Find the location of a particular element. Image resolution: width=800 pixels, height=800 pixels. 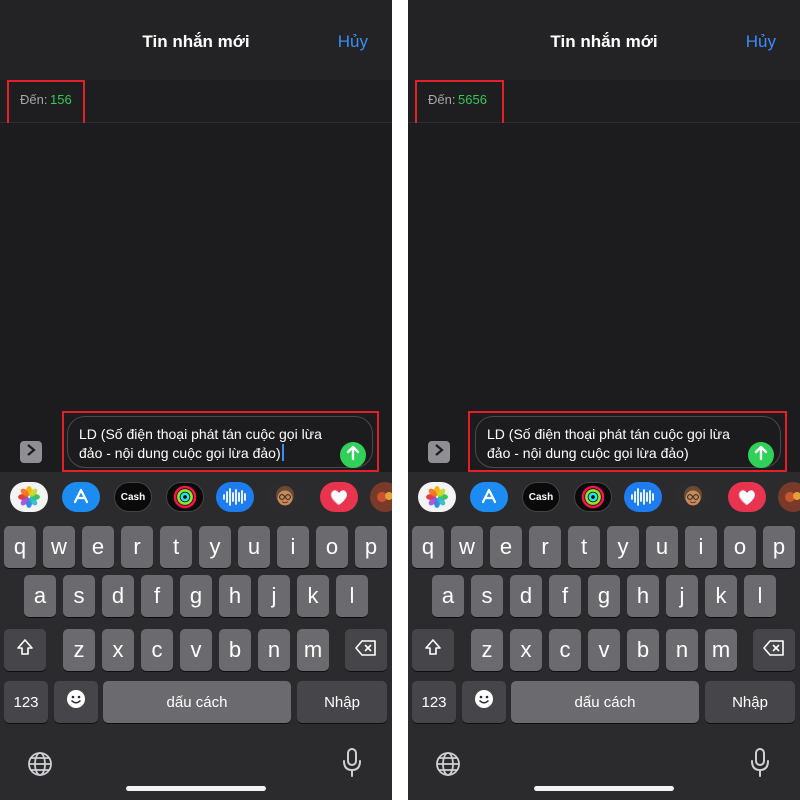

return-key-label: Nhập is located at coordinates (750, 702).